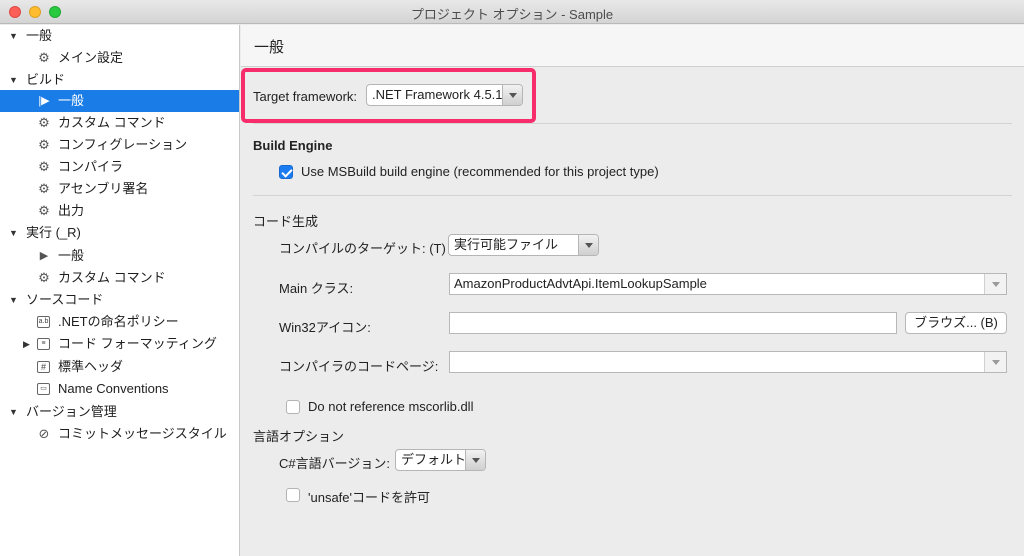  Describe the element at coordinates (391, 406) in the screenshot. I see `no-mscorlib-label: Do not reference mscorlib.dll` at that location.